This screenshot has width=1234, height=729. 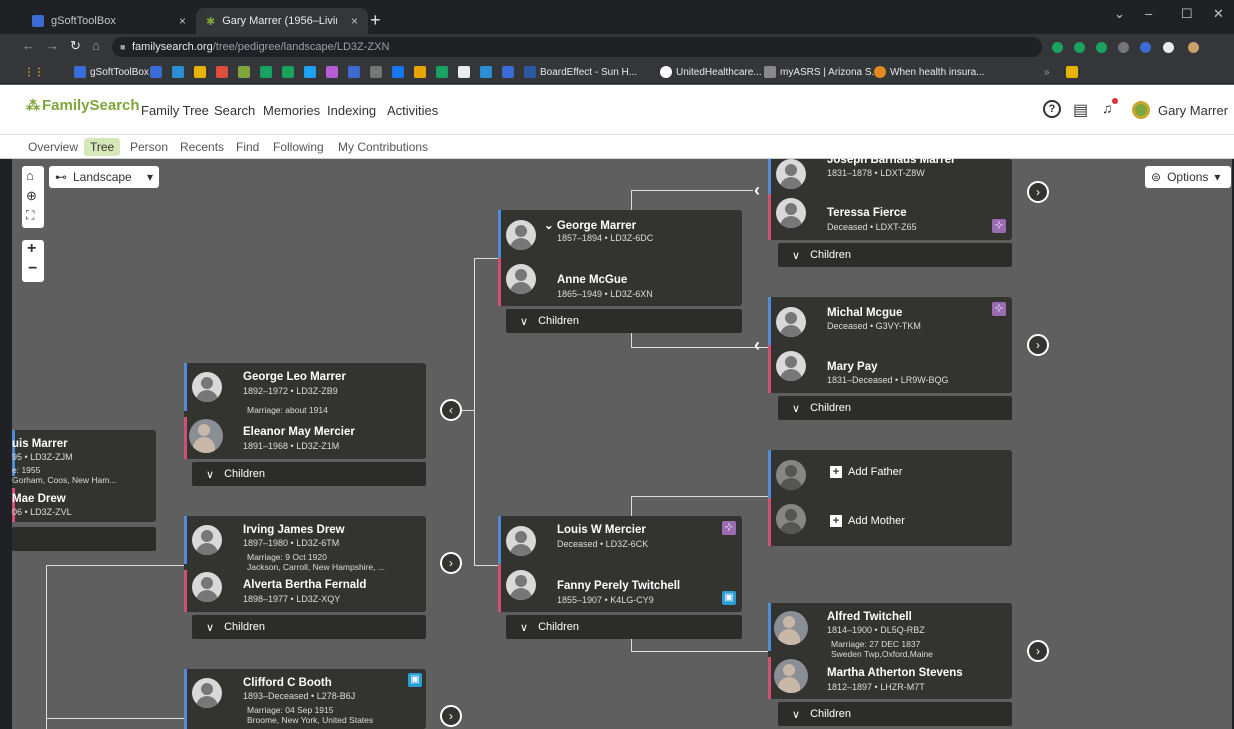 What do you see at coordinates (298, 147) in the screenshot?
I see `subnav-following: Following` at bounding box center [298, 147].